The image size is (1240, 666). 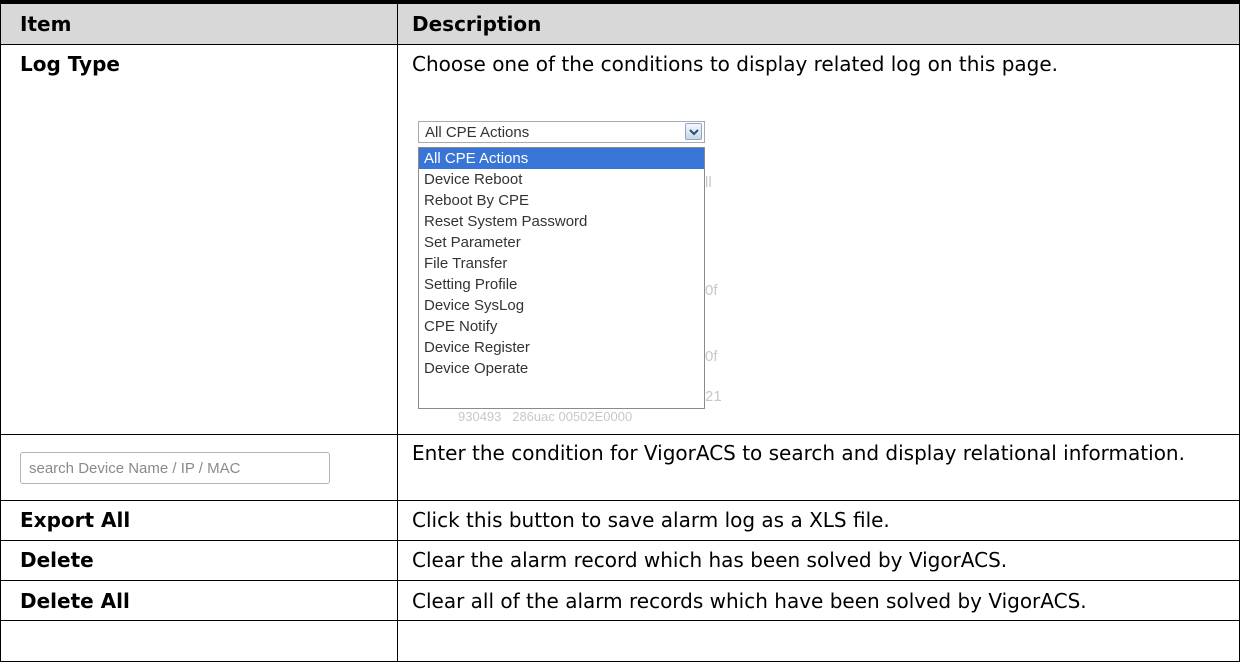 I want to click on search-input, so click(x=174, y=468).